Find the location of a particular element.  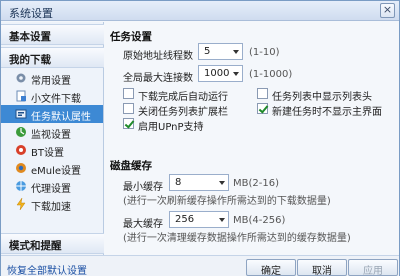

min-cache-select: 8 is located at coordinates (199, 182).